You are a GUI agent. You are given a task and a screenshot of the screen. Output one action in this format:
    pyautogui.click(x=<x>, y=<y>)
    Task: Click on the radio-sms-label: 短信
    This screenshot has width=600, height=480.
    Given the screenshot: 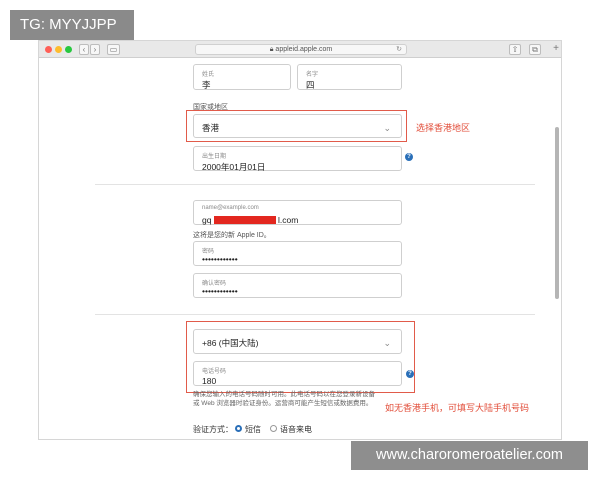 What is the action you would take?
    pyautogui.click(x=253, y=429)
    